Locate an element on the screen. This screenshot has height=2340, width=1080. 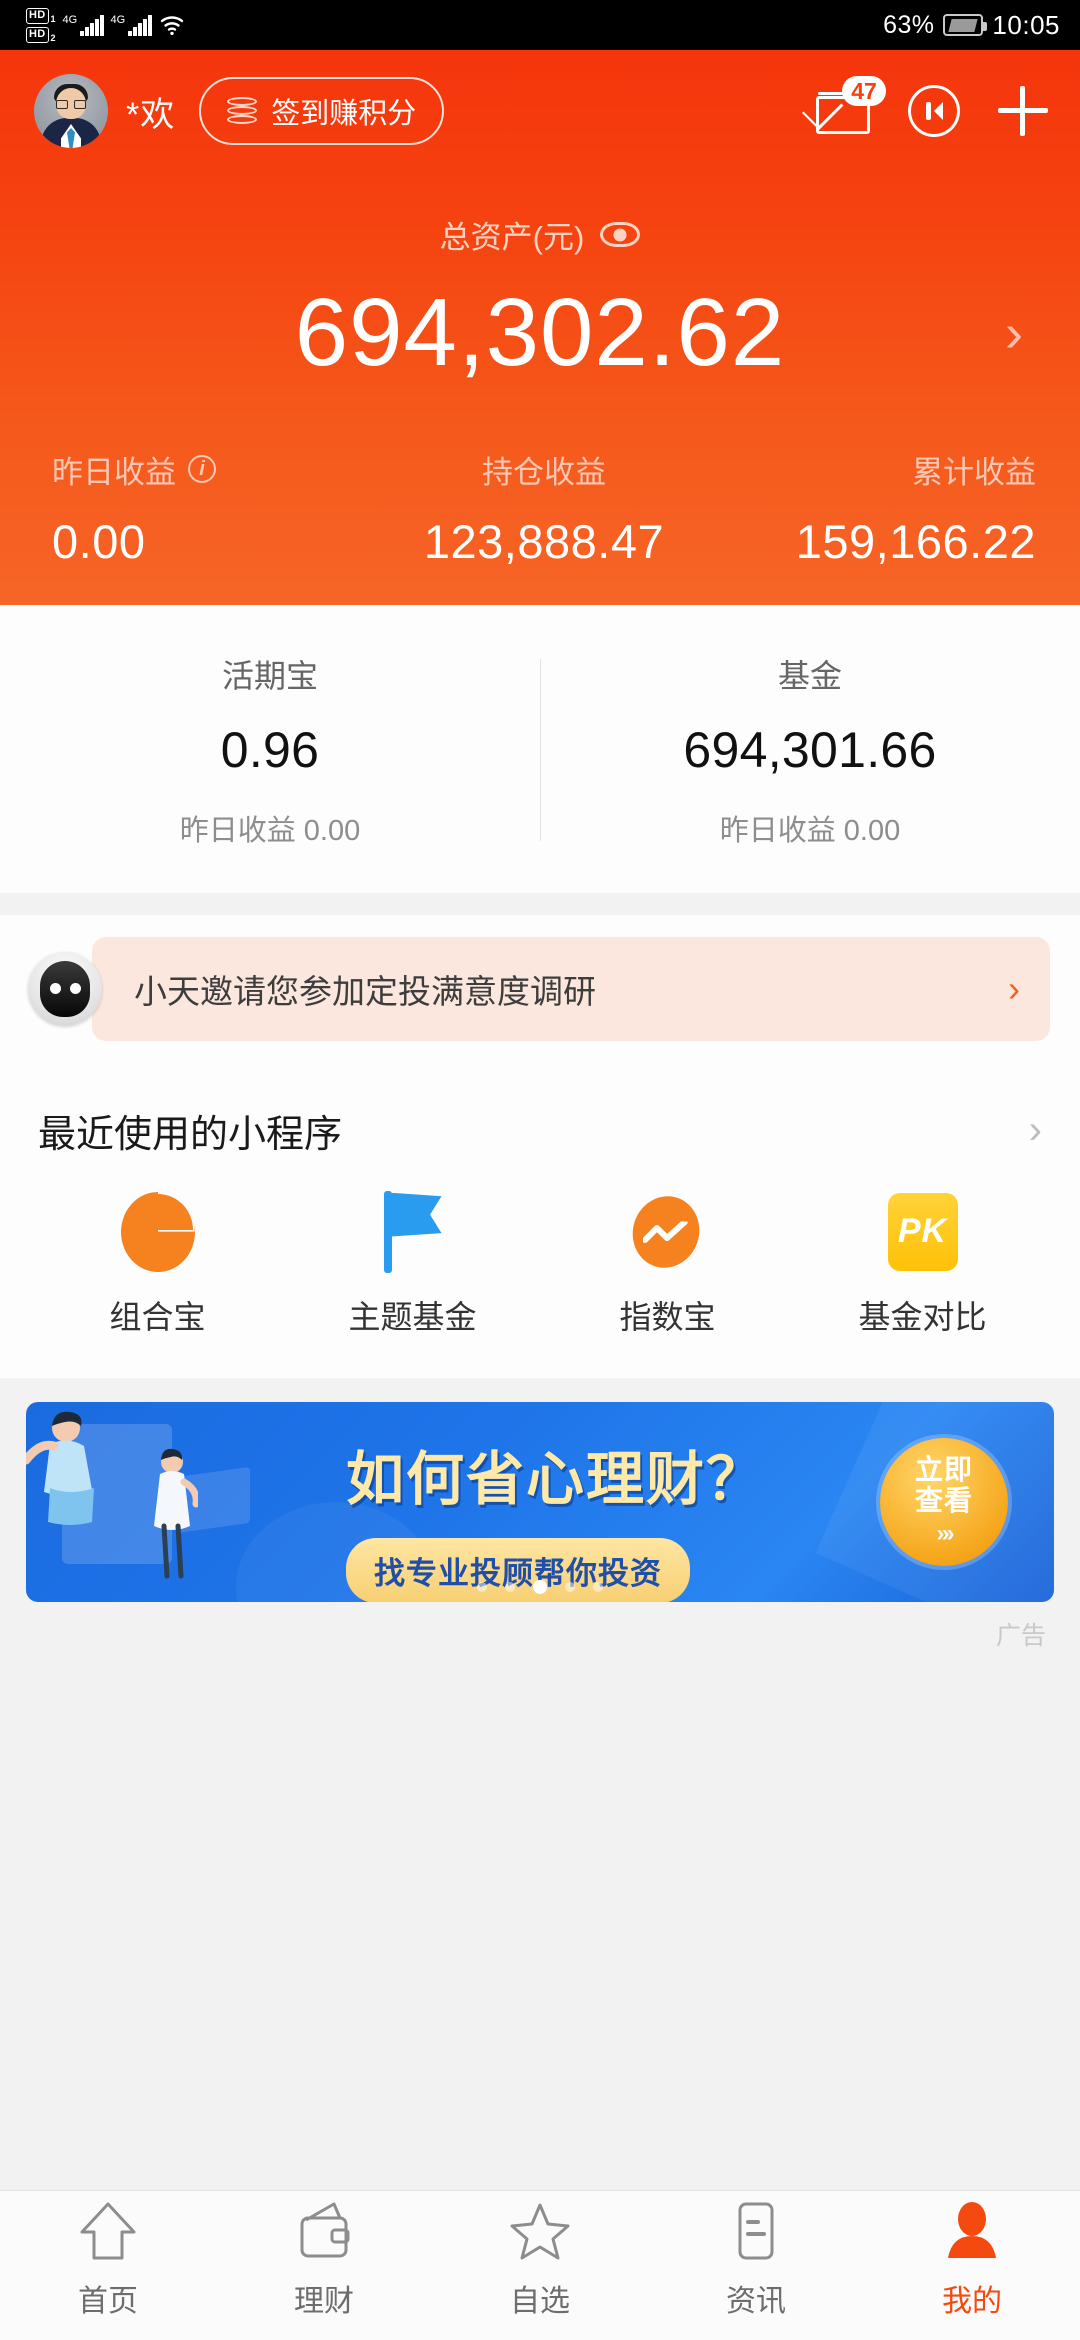
ad-cta-line2: 查看 is located at coordinates (943, 1500).